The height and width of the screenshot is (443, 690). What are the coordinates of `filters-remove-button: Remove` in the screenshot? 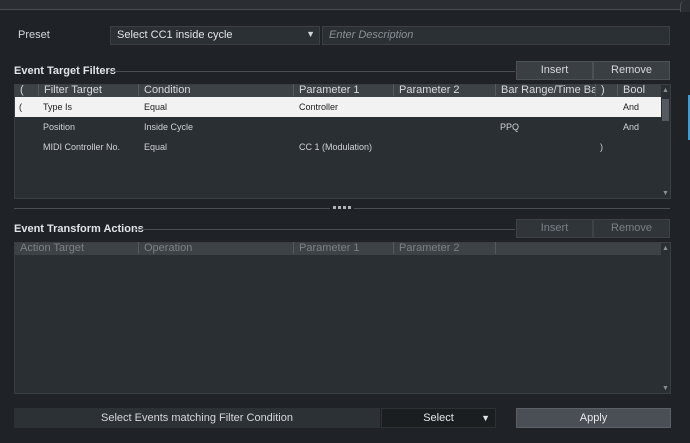 It's located at (631, 70).